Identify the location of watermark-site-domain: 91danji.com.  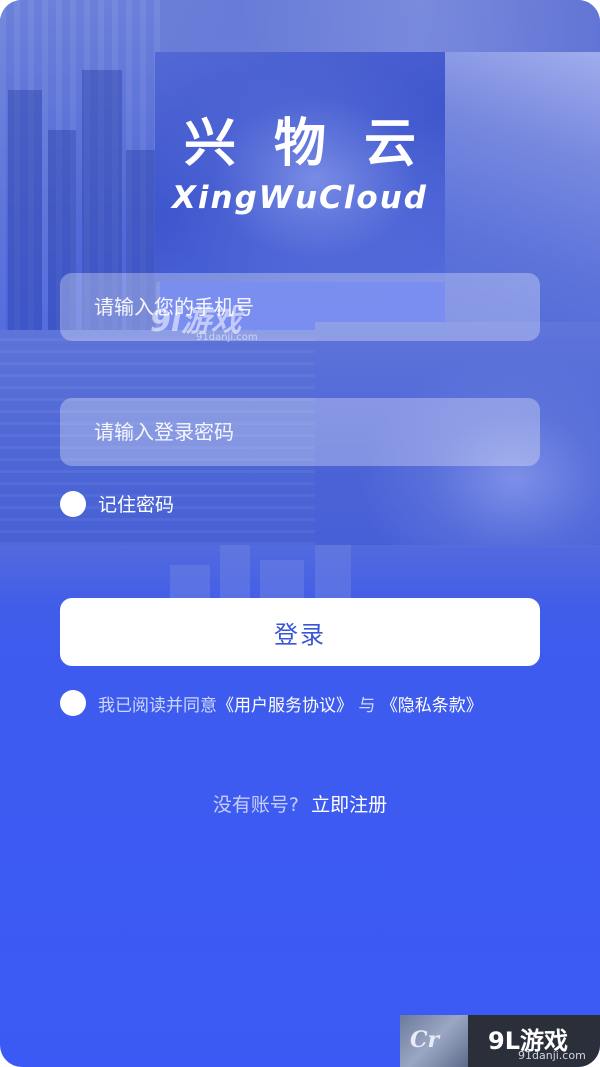
(552, 1055).